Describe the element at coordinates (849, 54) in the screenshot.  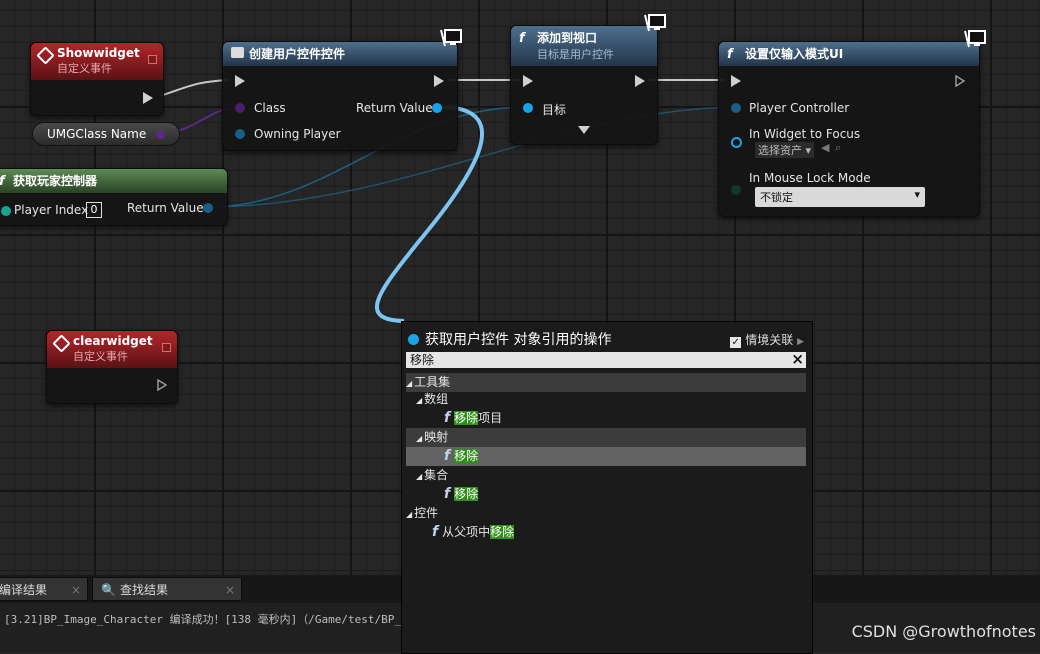
I see `node-header: f 设置仅输入模式UI` at that location.